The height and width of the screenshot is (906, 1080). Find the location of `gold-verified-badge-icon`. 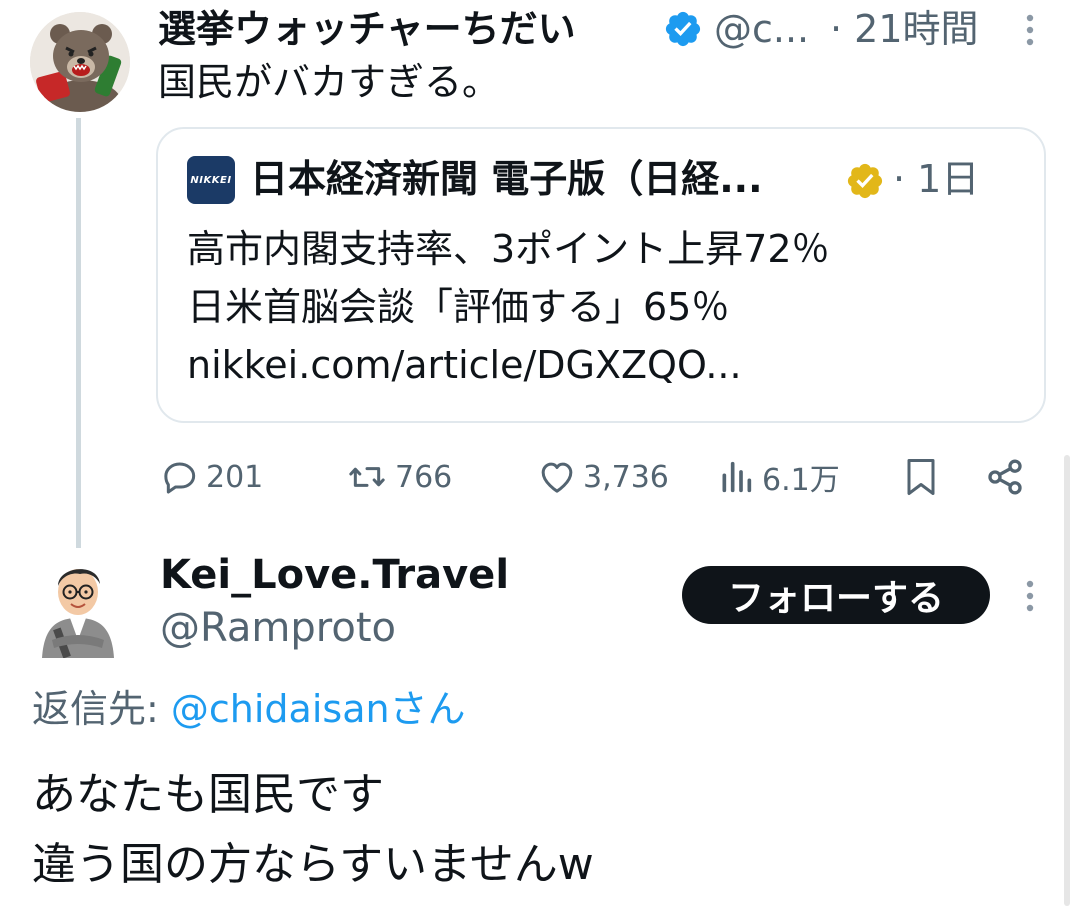

gold-verified-badge-icon is located at coordinates (865, 181).